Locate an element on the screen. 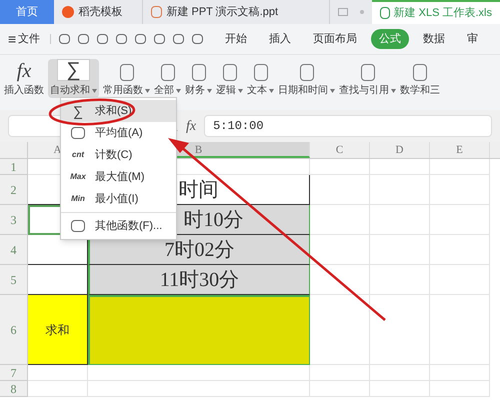 The height and width of the screenshot is (400, 500). table-cell: 求和 is located at coordinates (58, 330).